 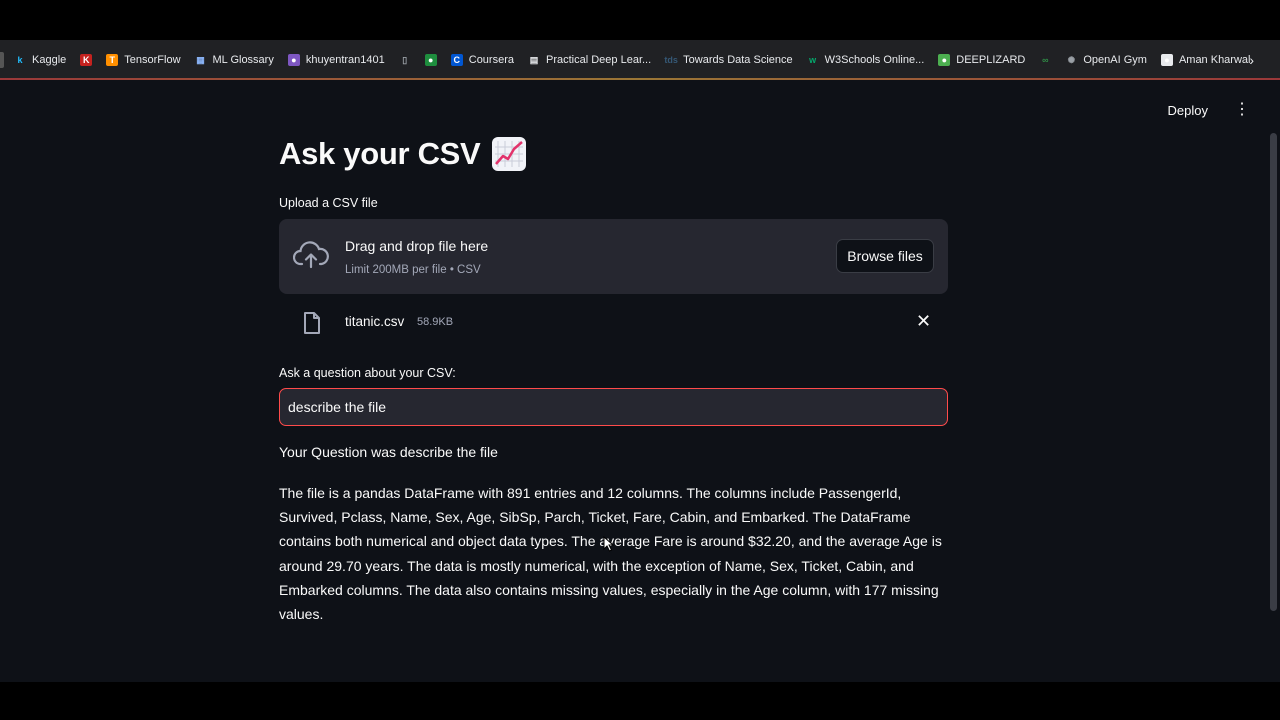 I want to click on bookmark-item: T TensorFlow, so click(x=143, y=60).